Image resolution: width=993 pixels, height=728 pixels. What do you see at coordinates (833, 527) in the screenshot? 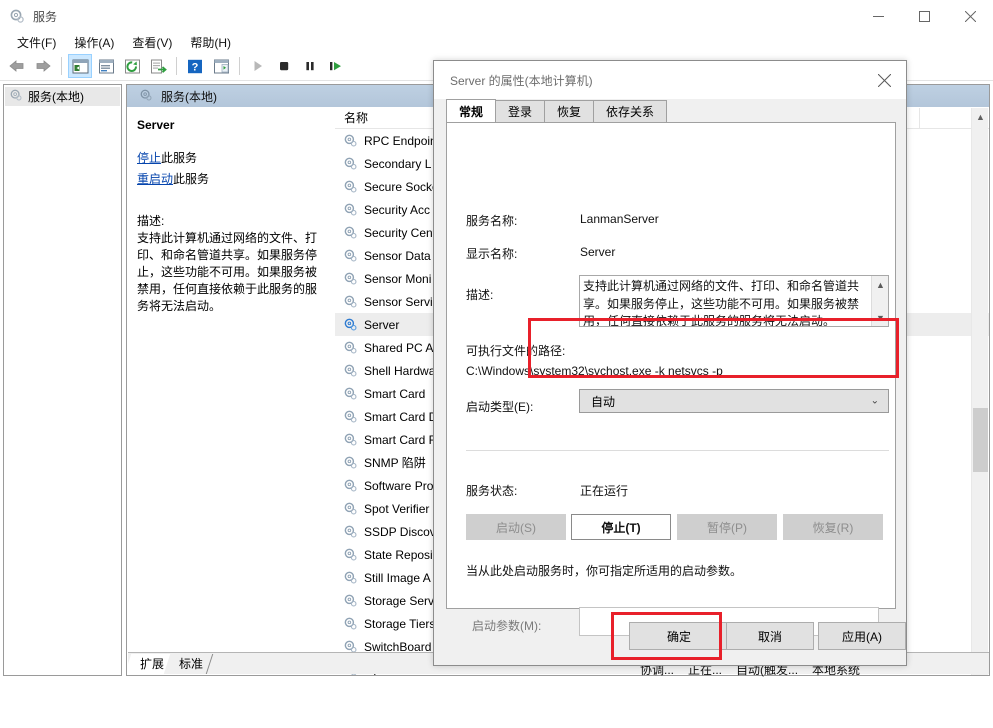
I see `resume-button: 恢复(R)` at bounding box center [833, 527].